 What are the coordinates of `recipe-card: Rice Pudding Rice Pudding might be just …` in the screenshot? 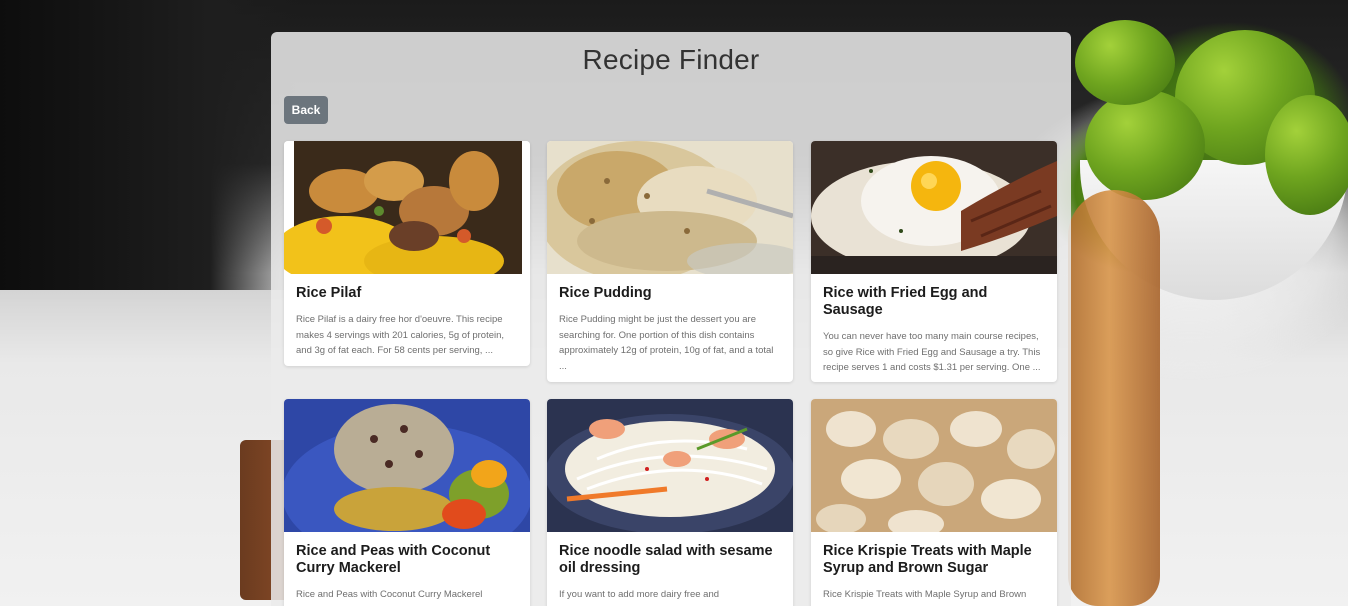 It's located at (670, 261).